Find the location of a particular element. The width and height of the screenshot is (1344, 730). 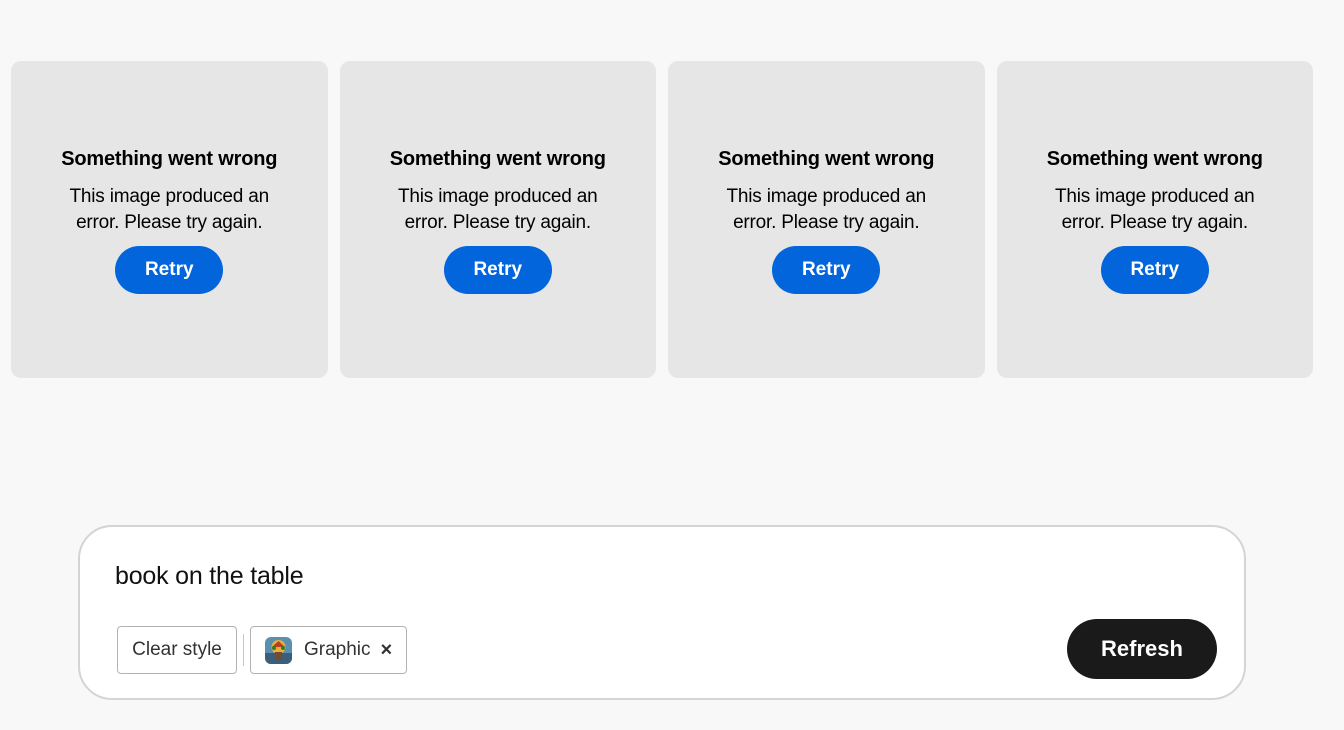

close-icon: × is located at coordinates (387, 650).